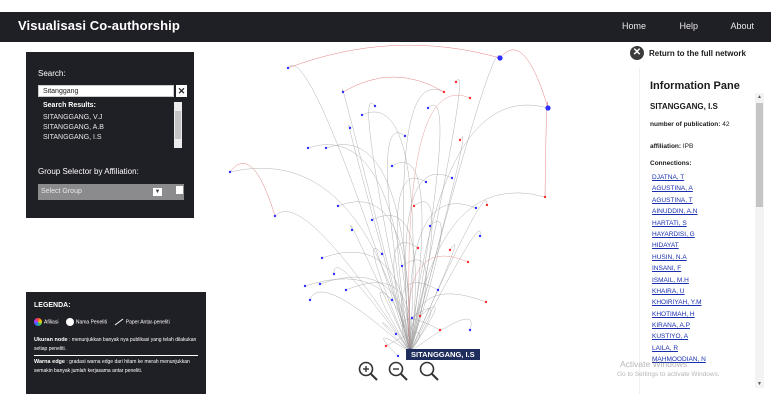 Image resolution: width=771 pixels, height=394 pixels. What do you see at coordinates (699, 245) in the screenshot?
I see `connection-link: HIDAYAT` at bounding box center [699, 245].